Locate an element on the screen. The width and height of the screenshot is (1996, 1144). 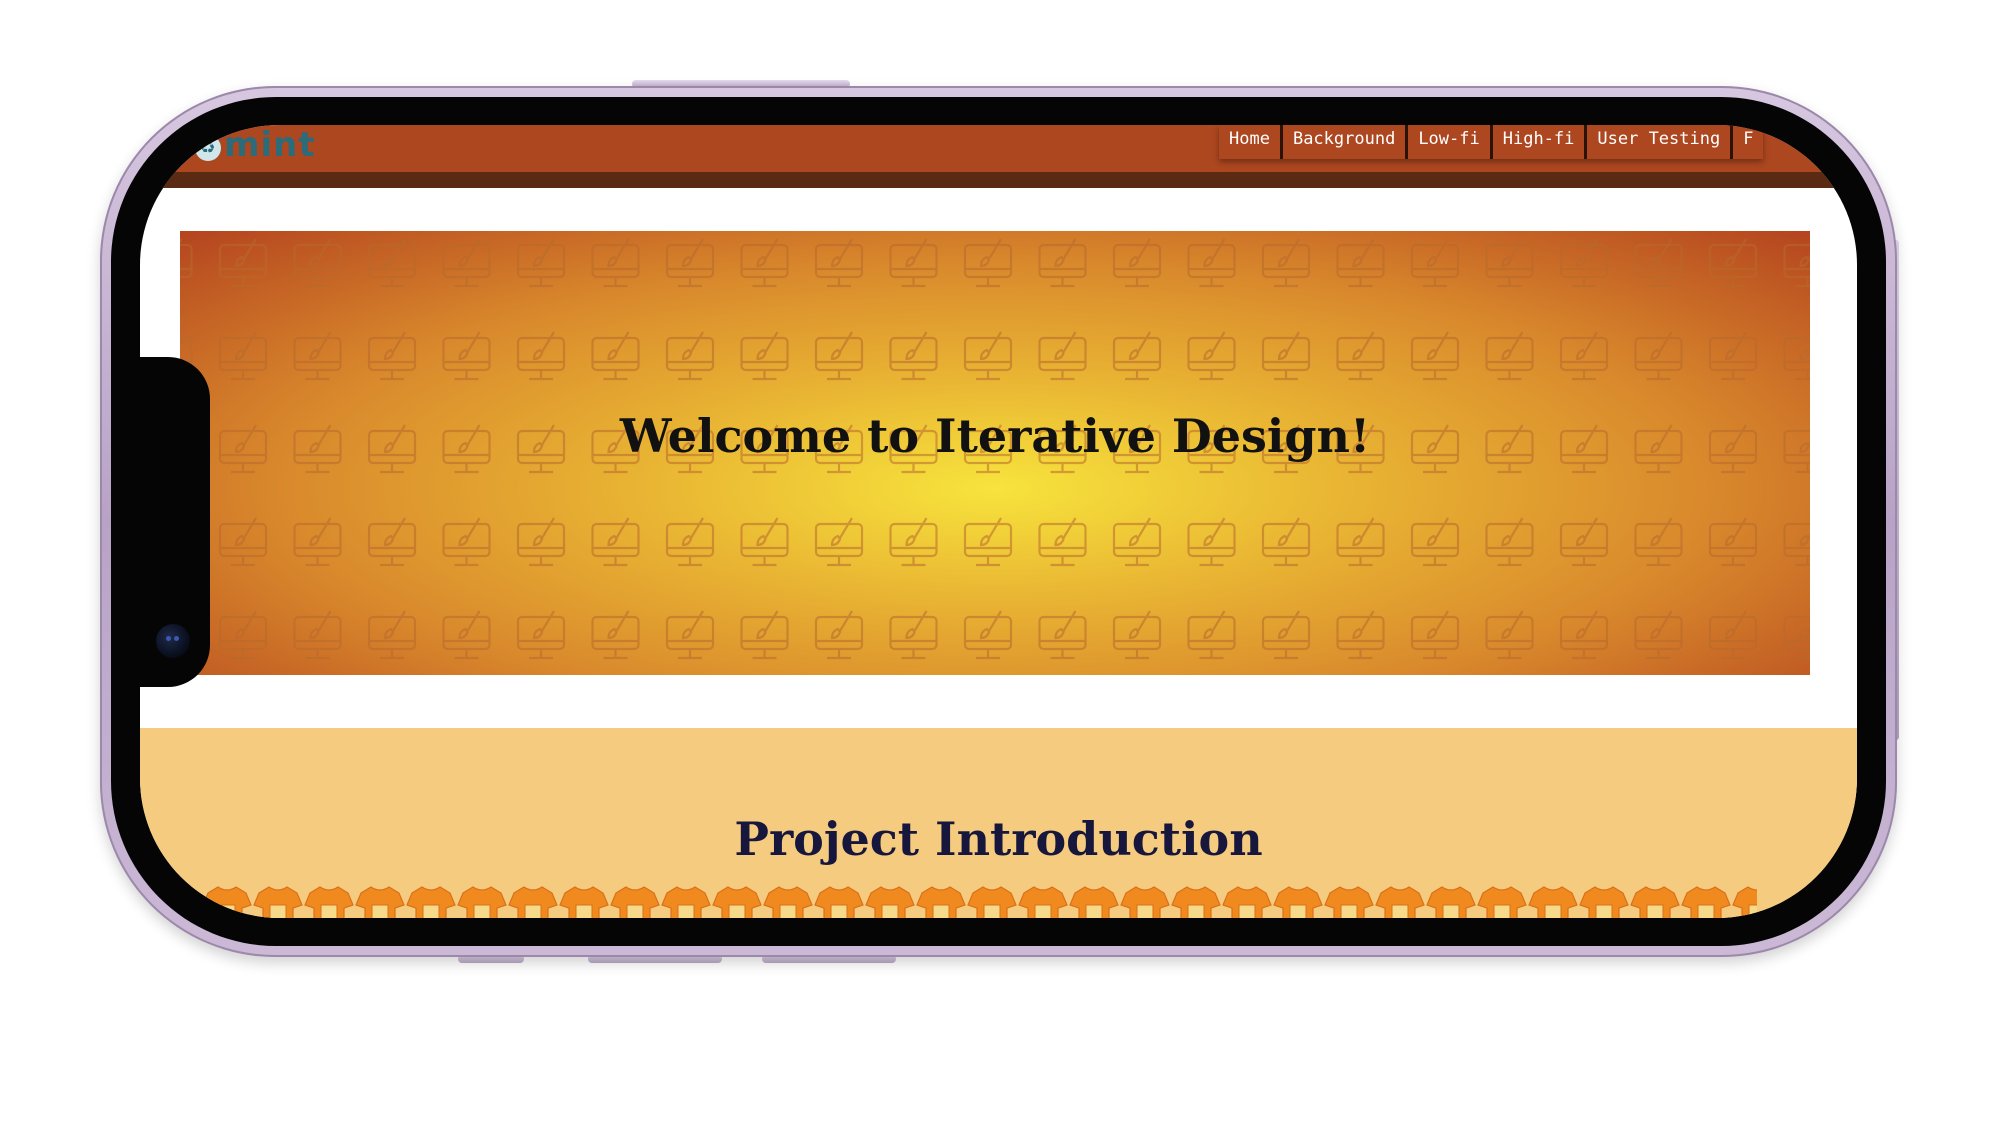
site-logo: e ♻ mint is located at coordinates (242, 145).